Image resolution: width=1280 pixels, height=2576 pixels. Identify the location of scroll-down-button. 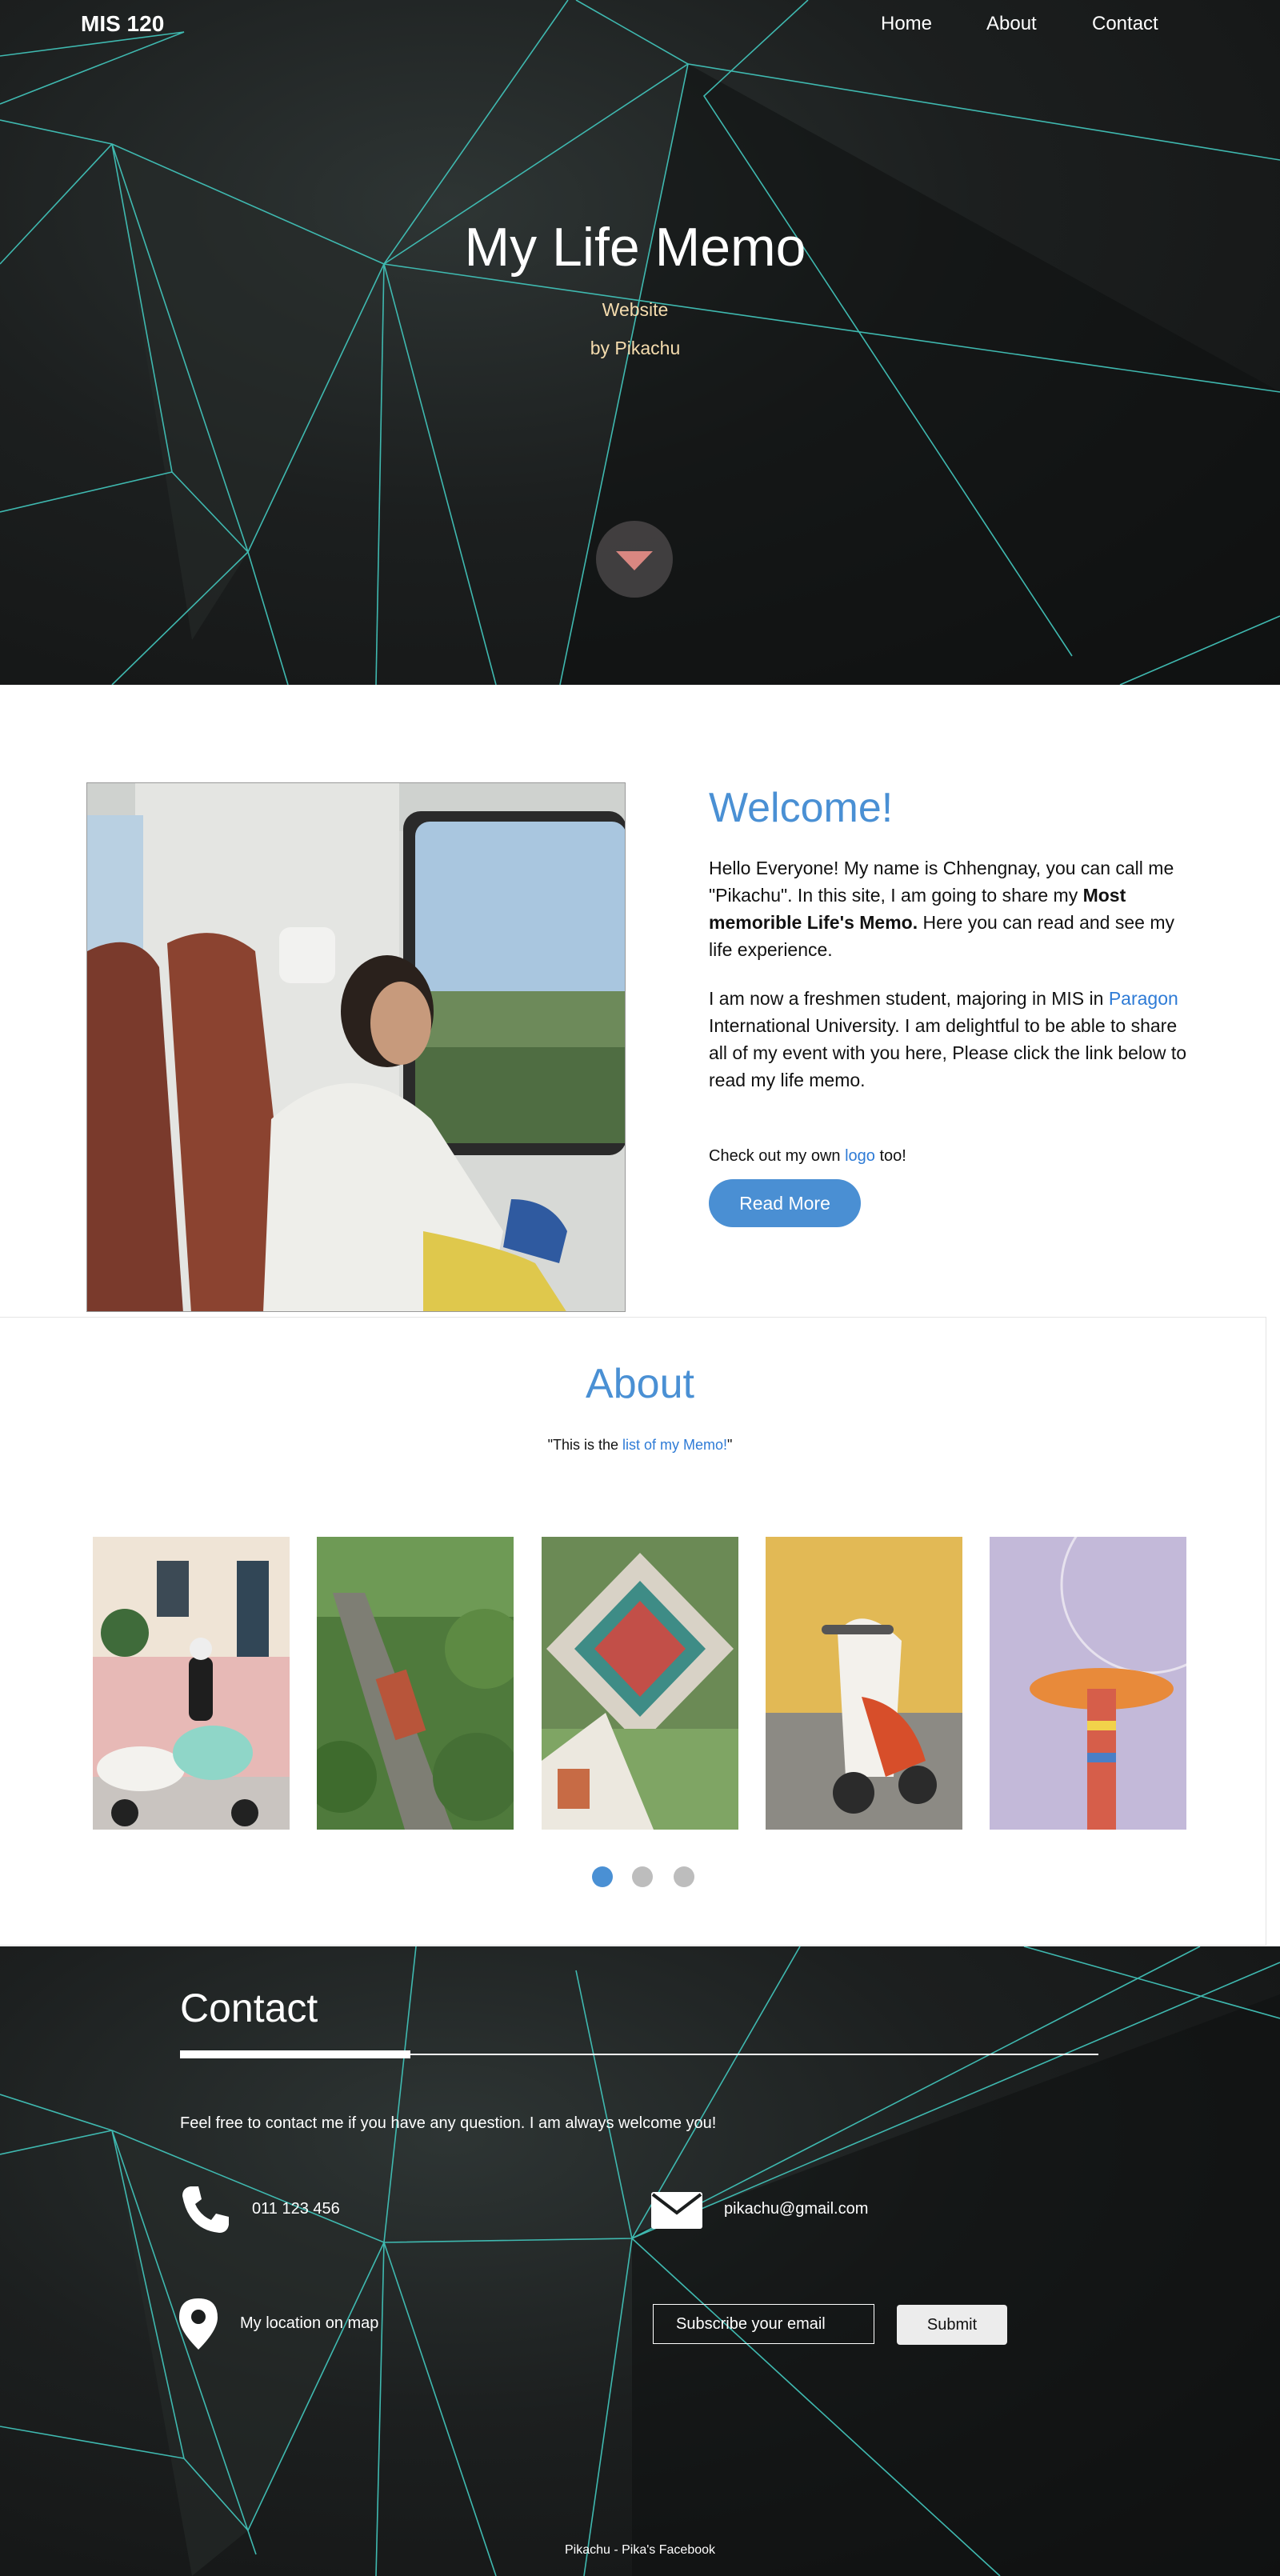
(634, 559).